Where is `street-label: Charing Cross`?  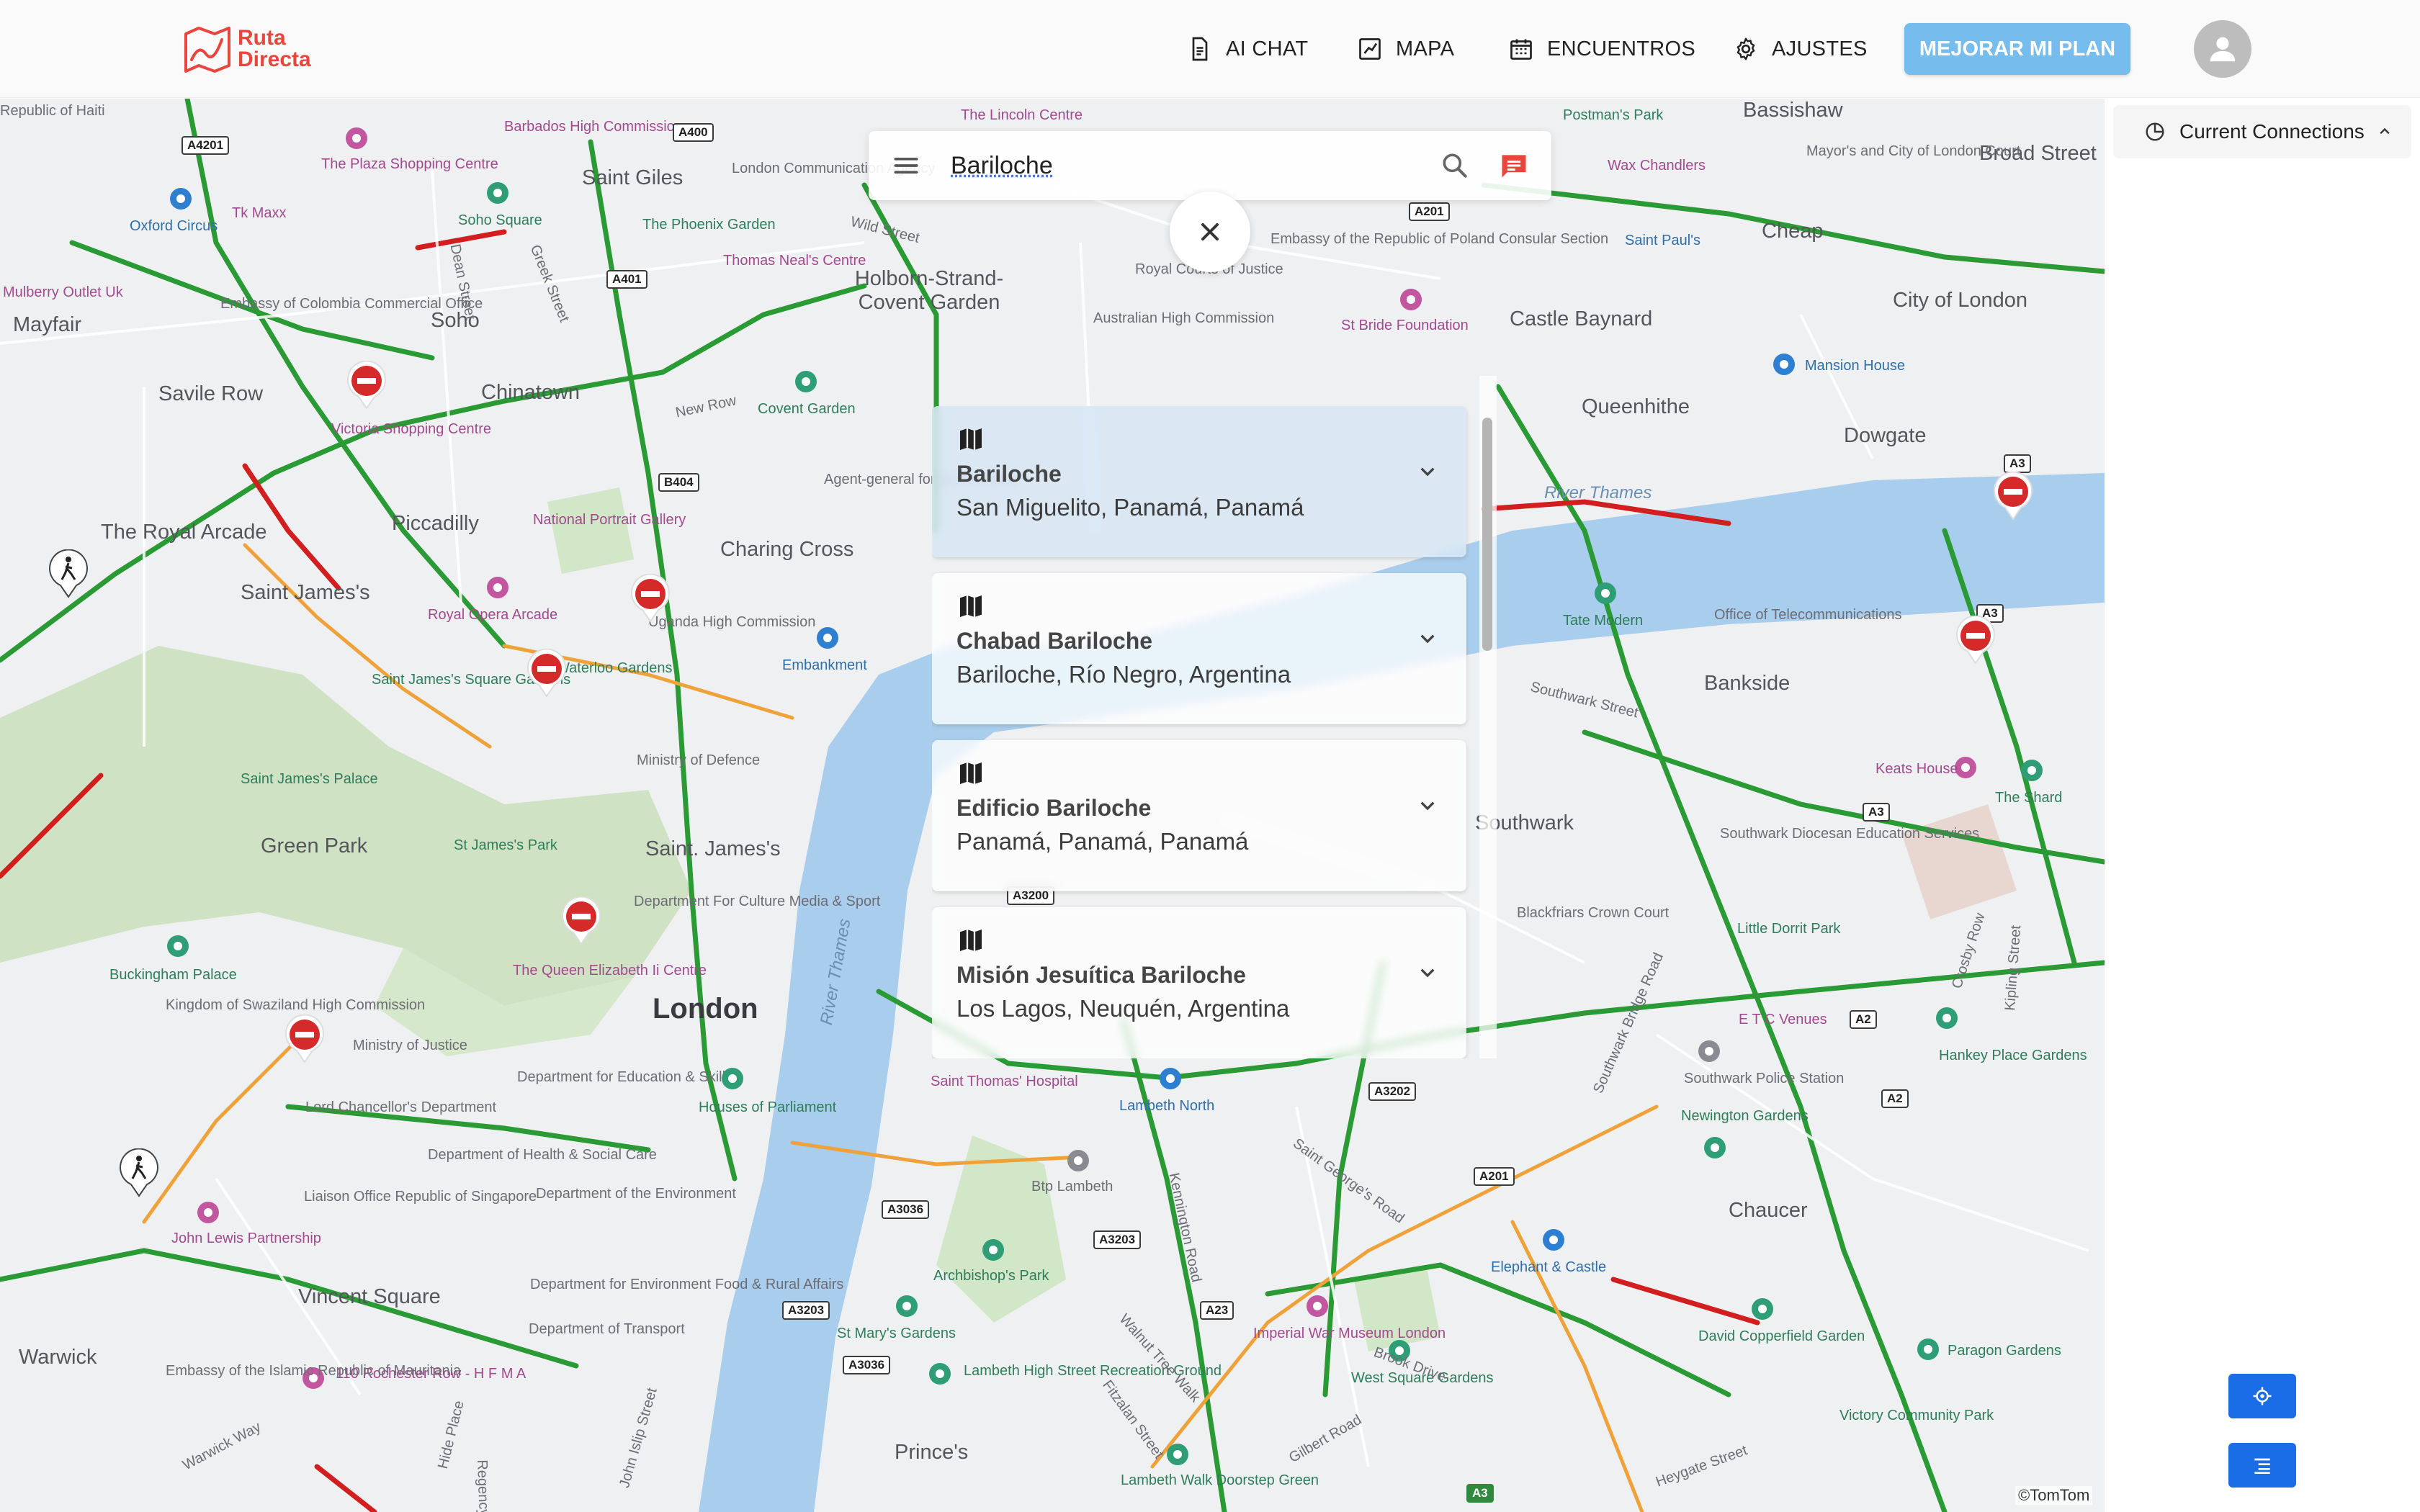 street-label: Charing Cross is located at coordinates (787, 549).